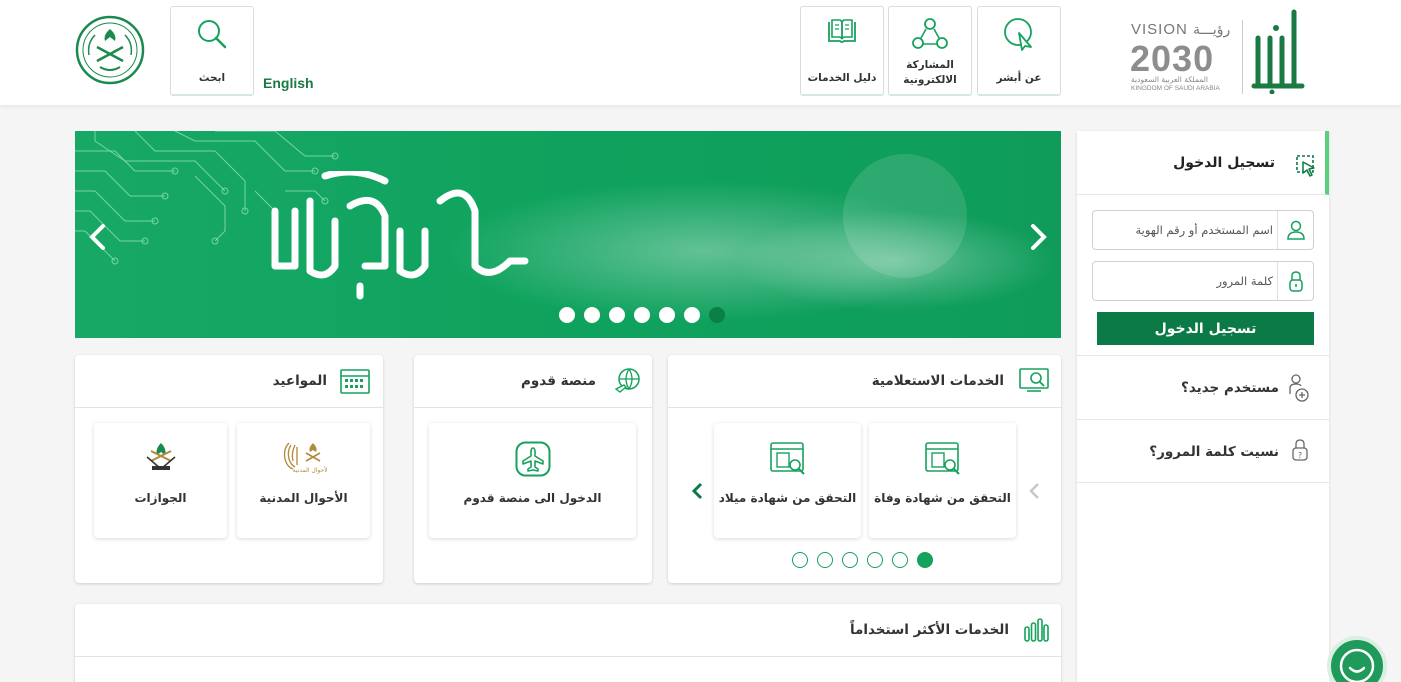  I want to click on cursor-icon, so click(1018, 34).